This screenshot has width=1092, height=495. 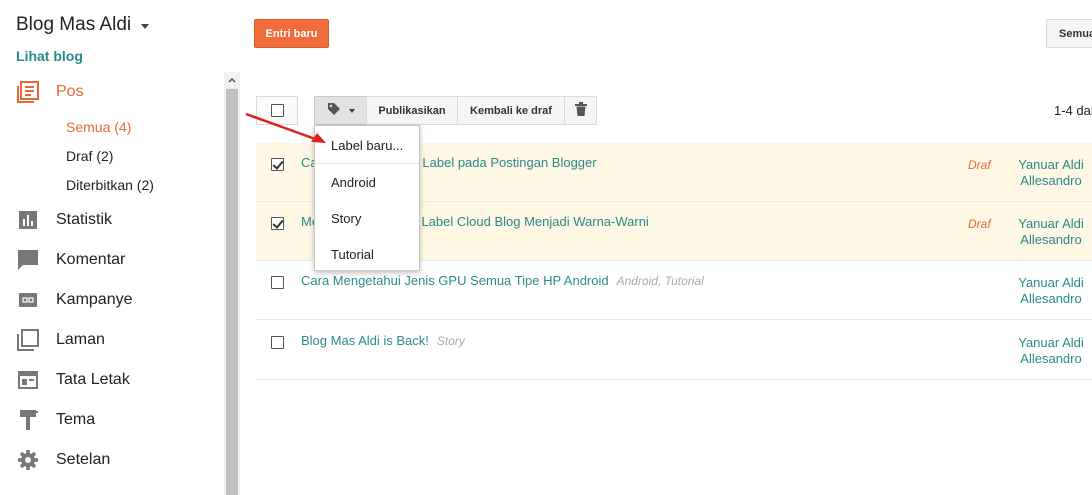 I want to click on comments-icon, so click(x=28, y=260).